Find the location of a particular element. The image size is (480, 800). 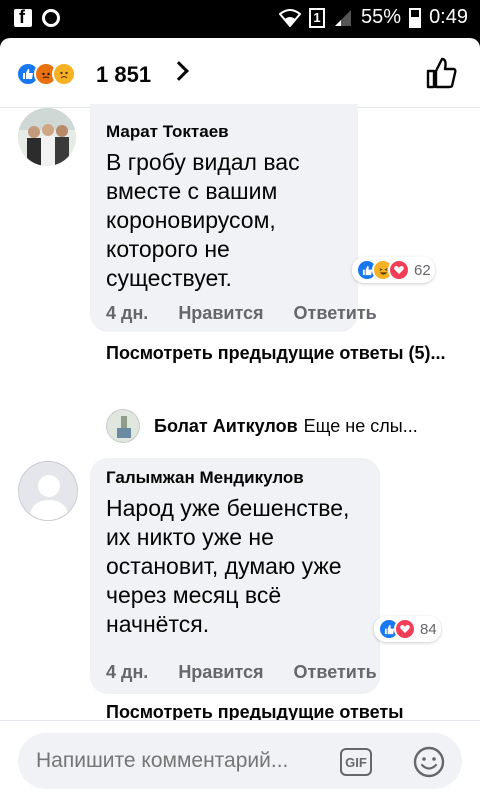

comment-author: Марат Токтаев is located at coordinates (224, 132).